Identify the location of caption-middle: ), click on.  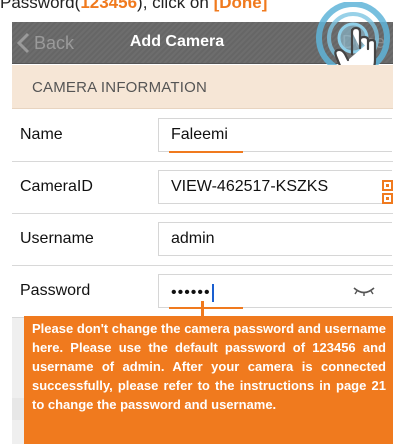
(175, 6).